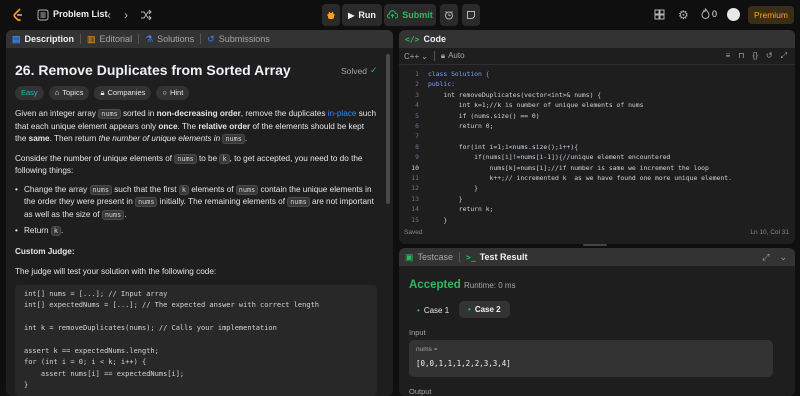 The width and height of the screenshot is (800, 396). Describe the element at coordinates (765, 257) in the screenshot. I see `maximize-icon: ⤢` at that location.